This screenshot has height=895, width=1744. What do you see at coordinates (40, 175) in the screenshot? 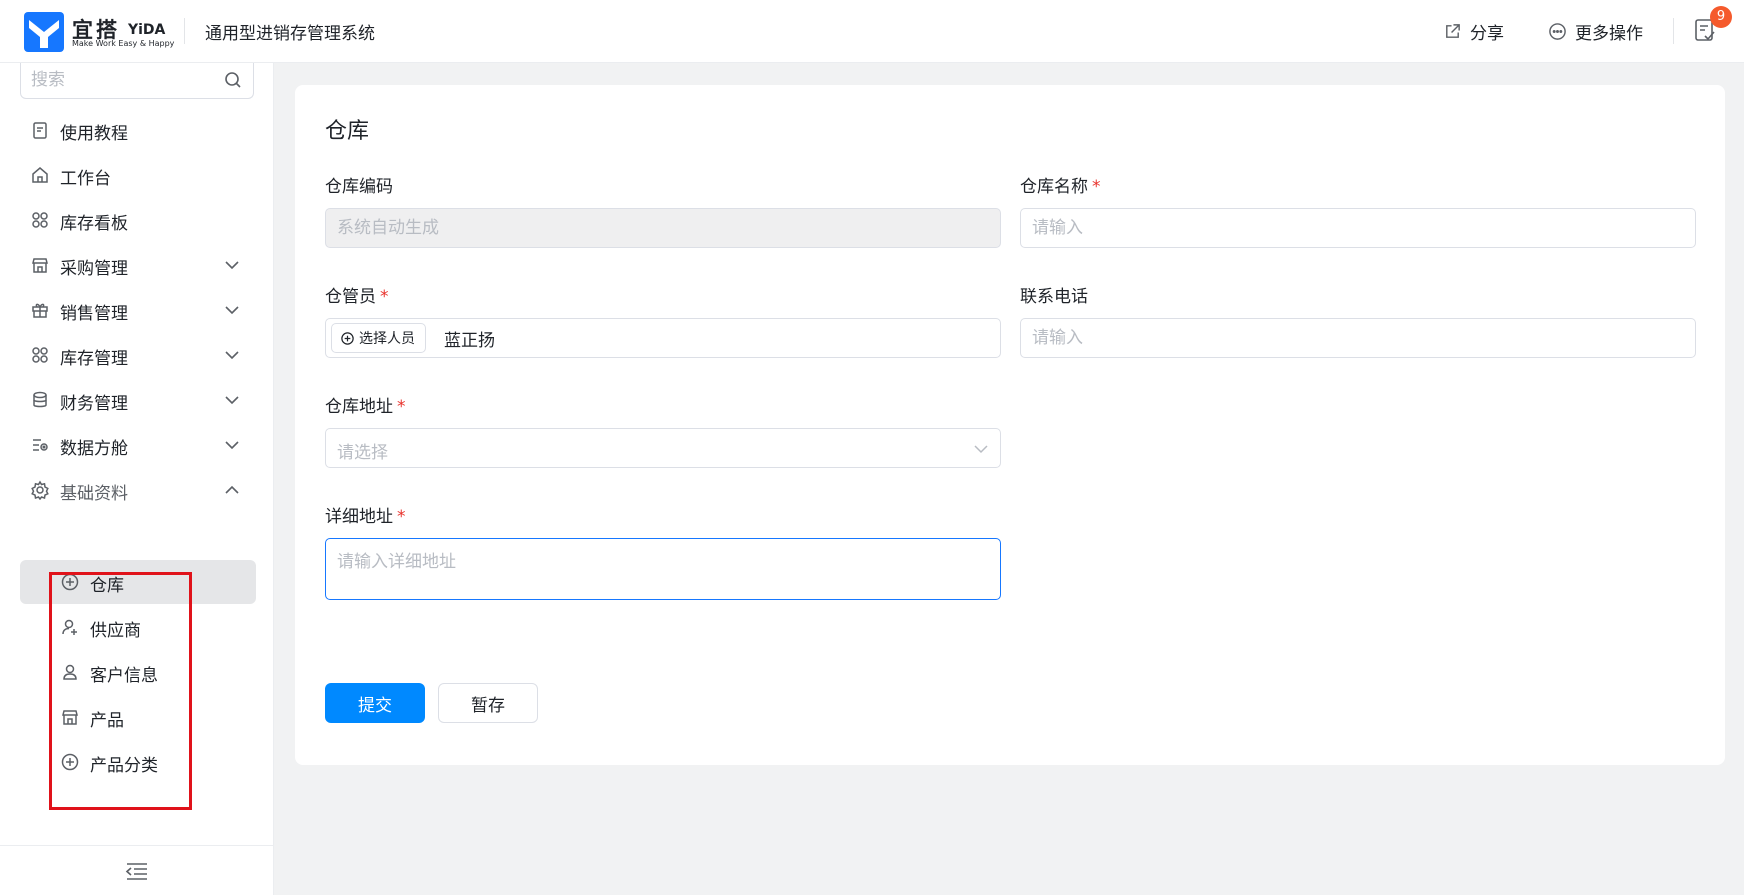
I see `home-icon` at bounding box center [40, 175].